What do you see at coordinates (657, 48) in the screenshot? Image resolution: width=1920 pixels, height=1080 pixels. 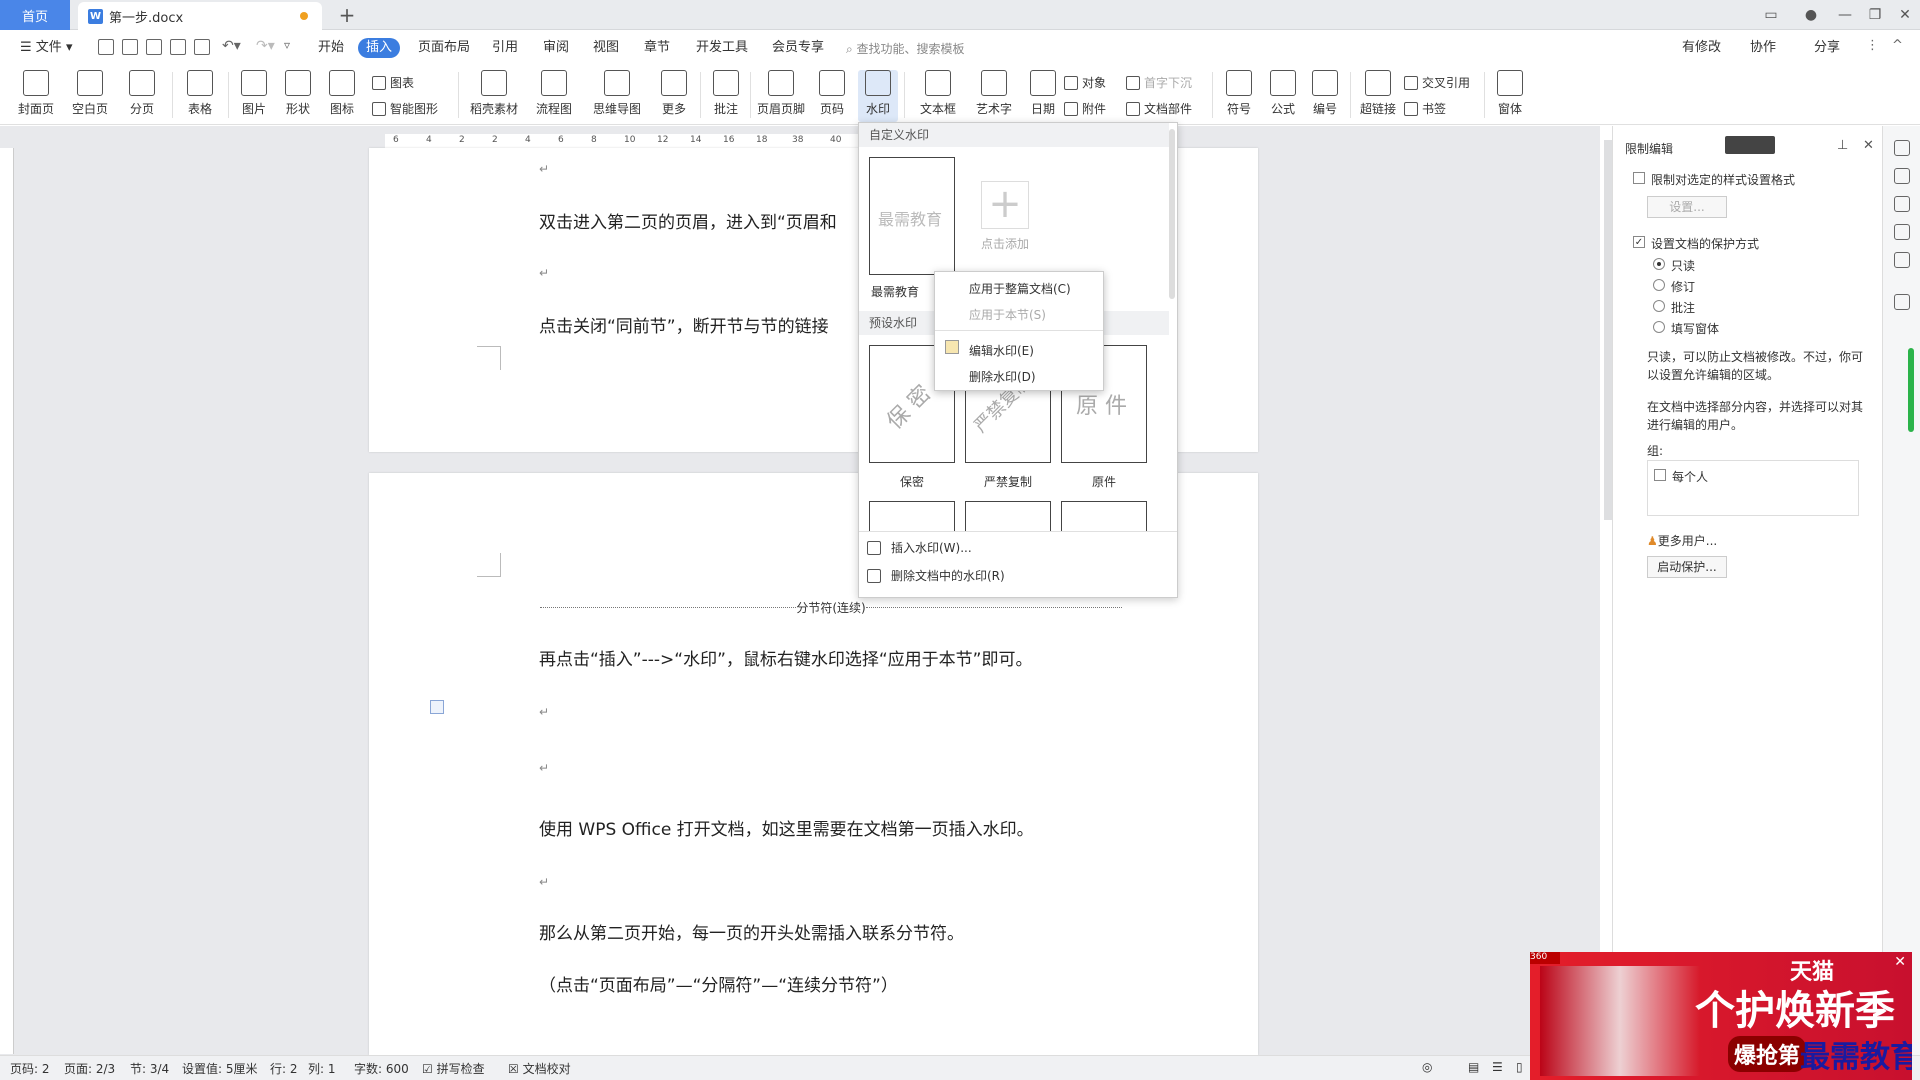 I see `menu-chapter: 章节` at bounding box center [657, 48].